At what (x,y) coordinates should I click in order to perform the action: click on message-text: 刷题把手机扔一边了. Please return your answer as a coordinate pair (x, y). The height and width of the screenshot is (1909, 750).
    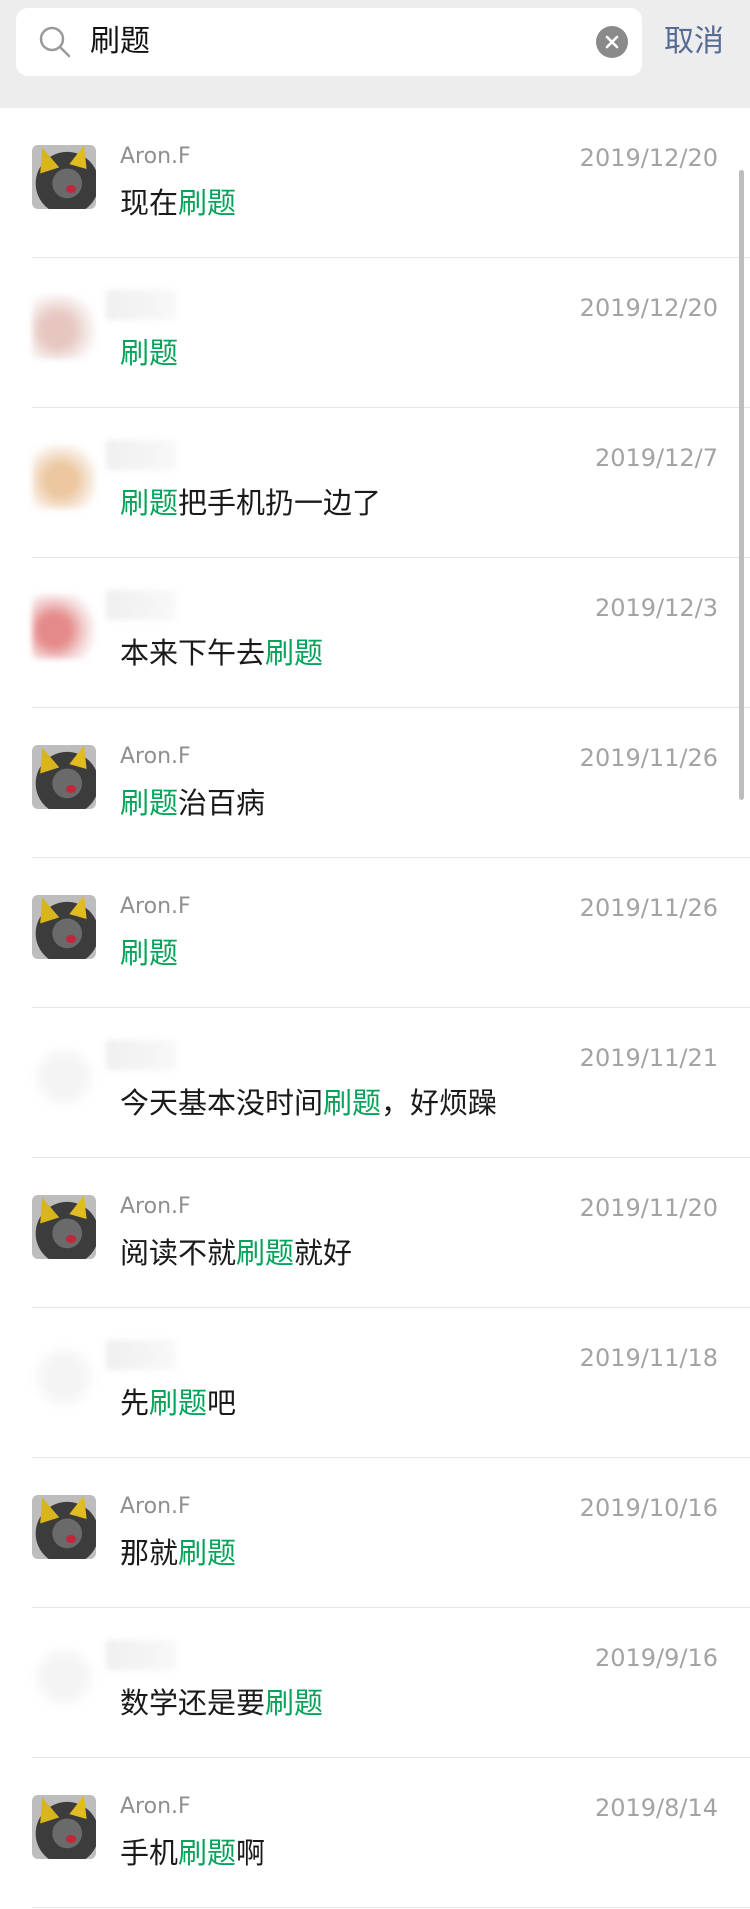
    Looking at the image, I should click on (250, 501).